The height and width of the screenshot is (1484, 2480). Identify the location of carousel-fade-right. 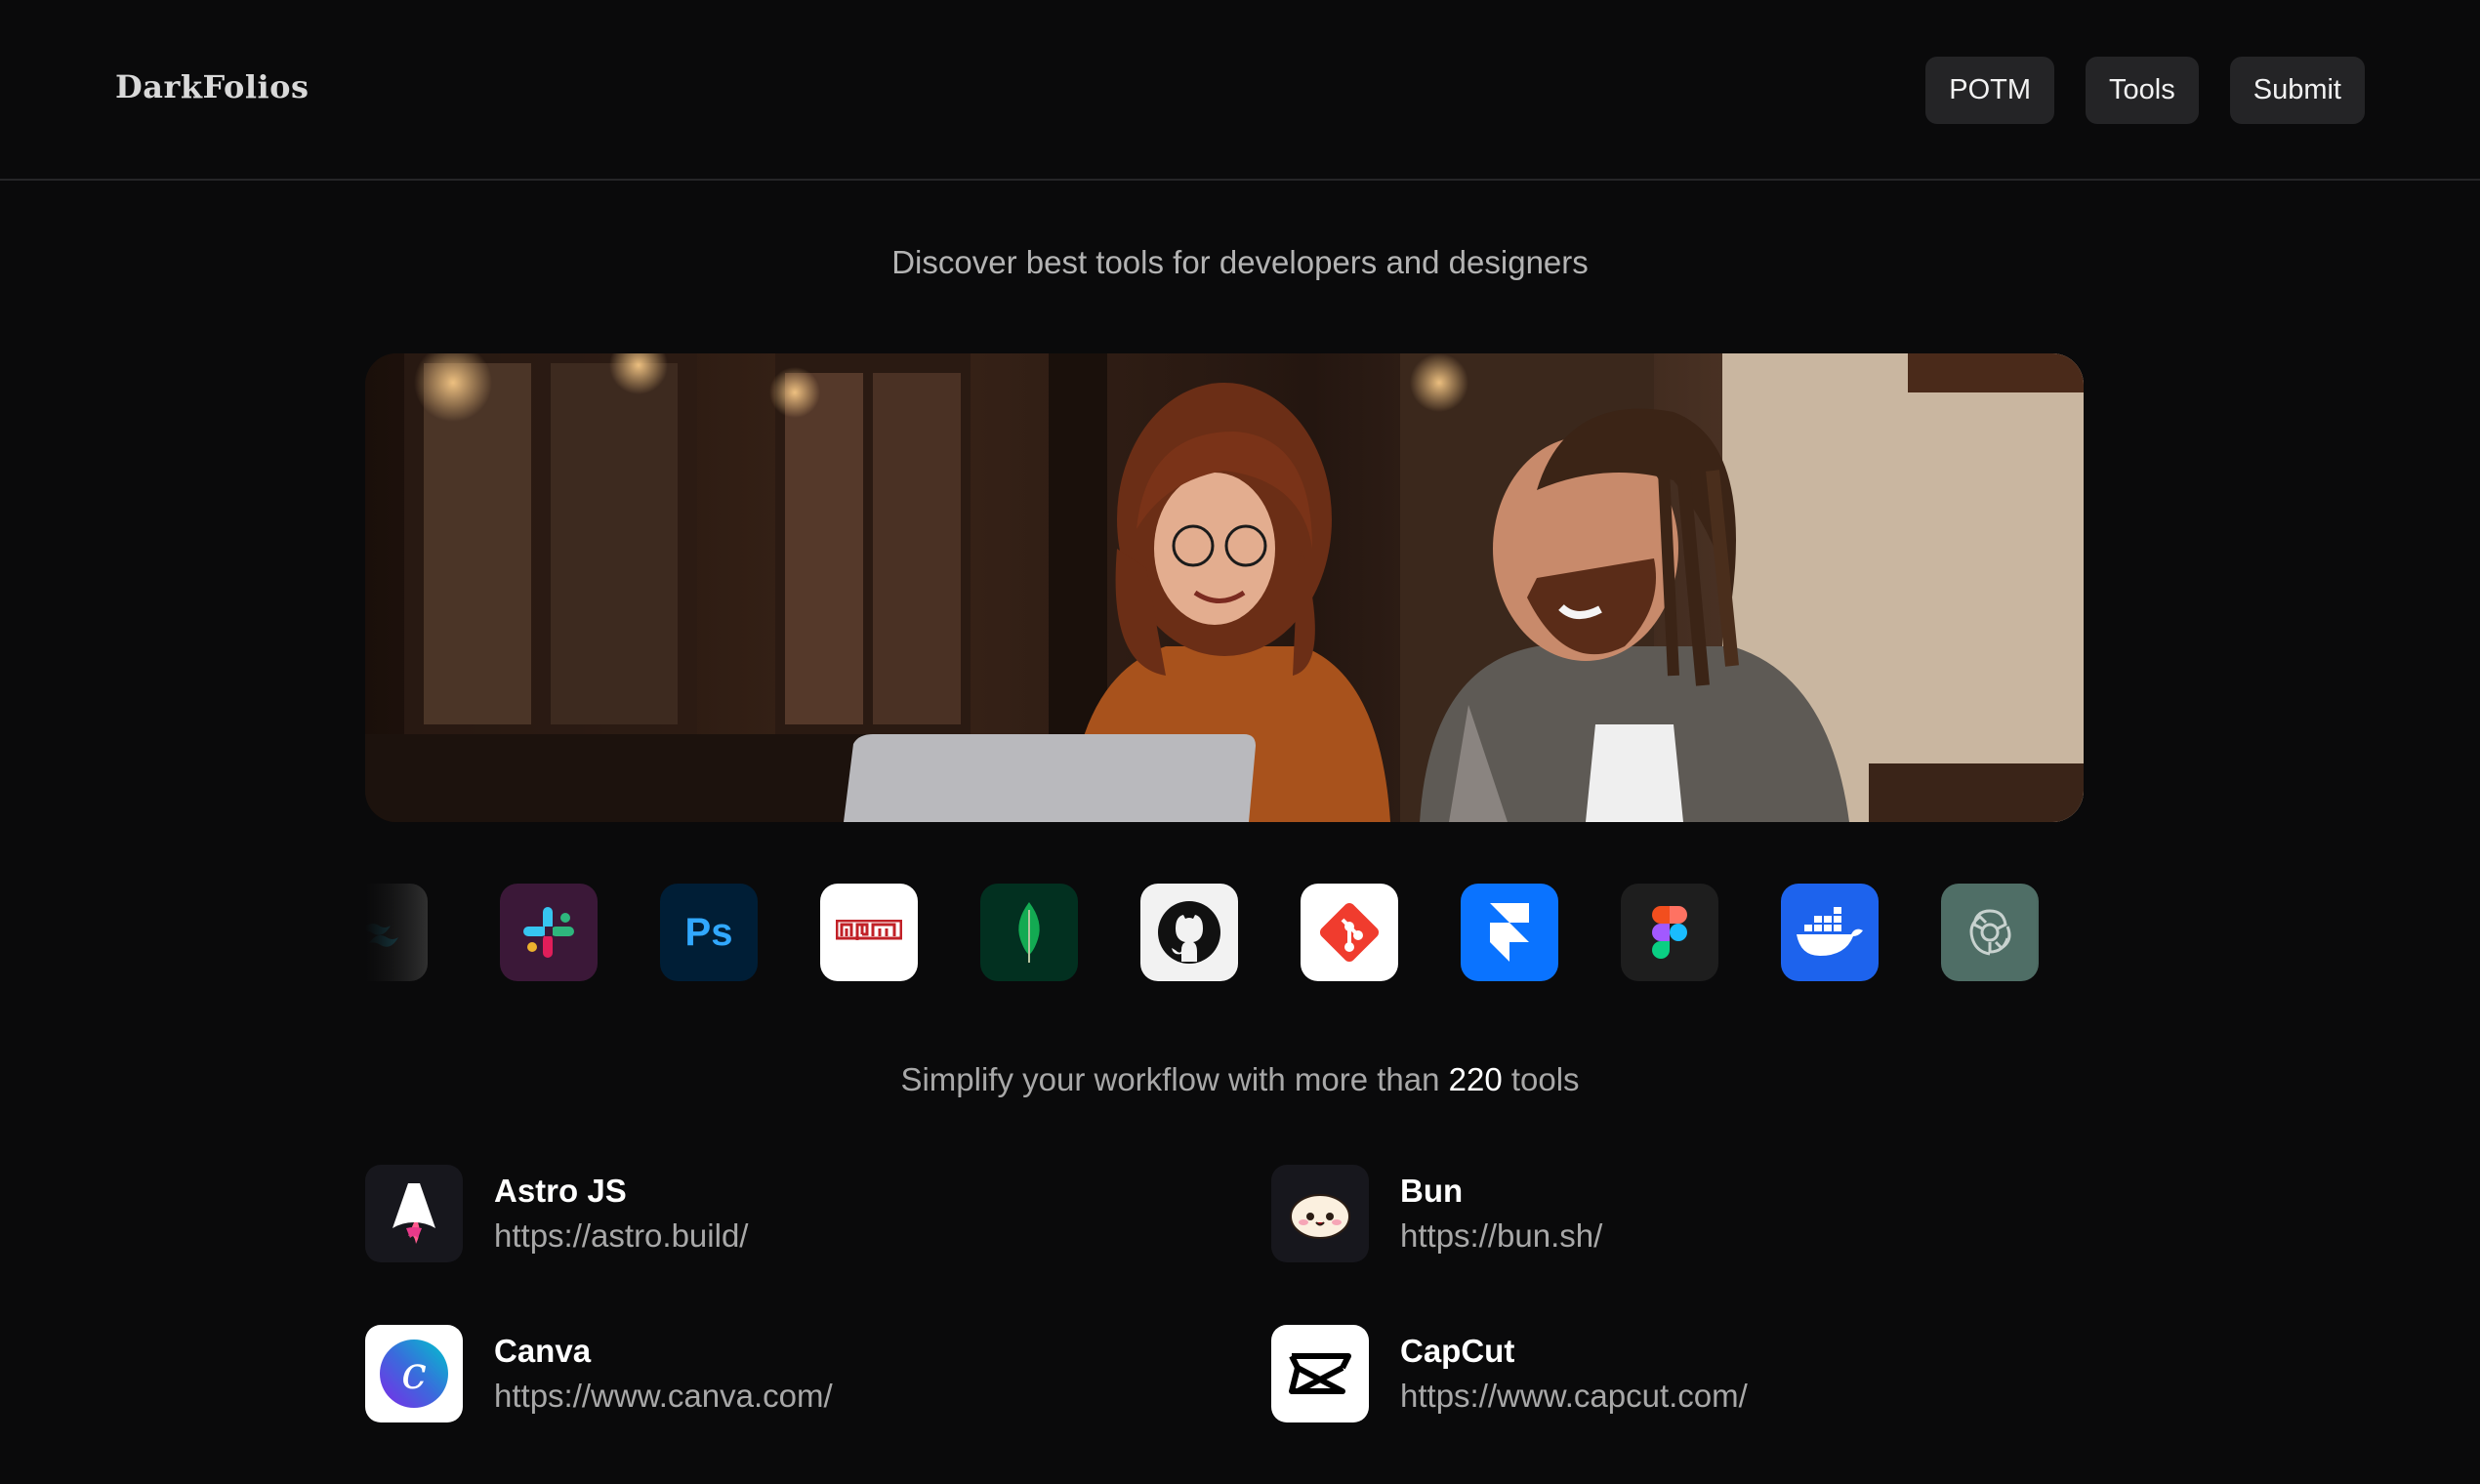
(2074, 933).